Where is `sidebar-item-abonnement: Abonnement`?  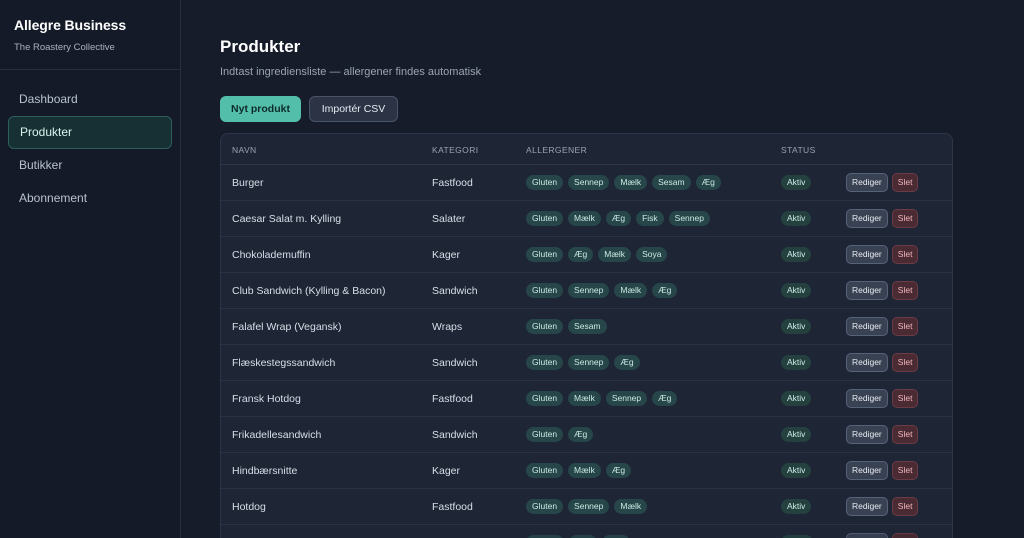 sidebar-item-abonnement: Abonnement is located at coordinates (90, 198).